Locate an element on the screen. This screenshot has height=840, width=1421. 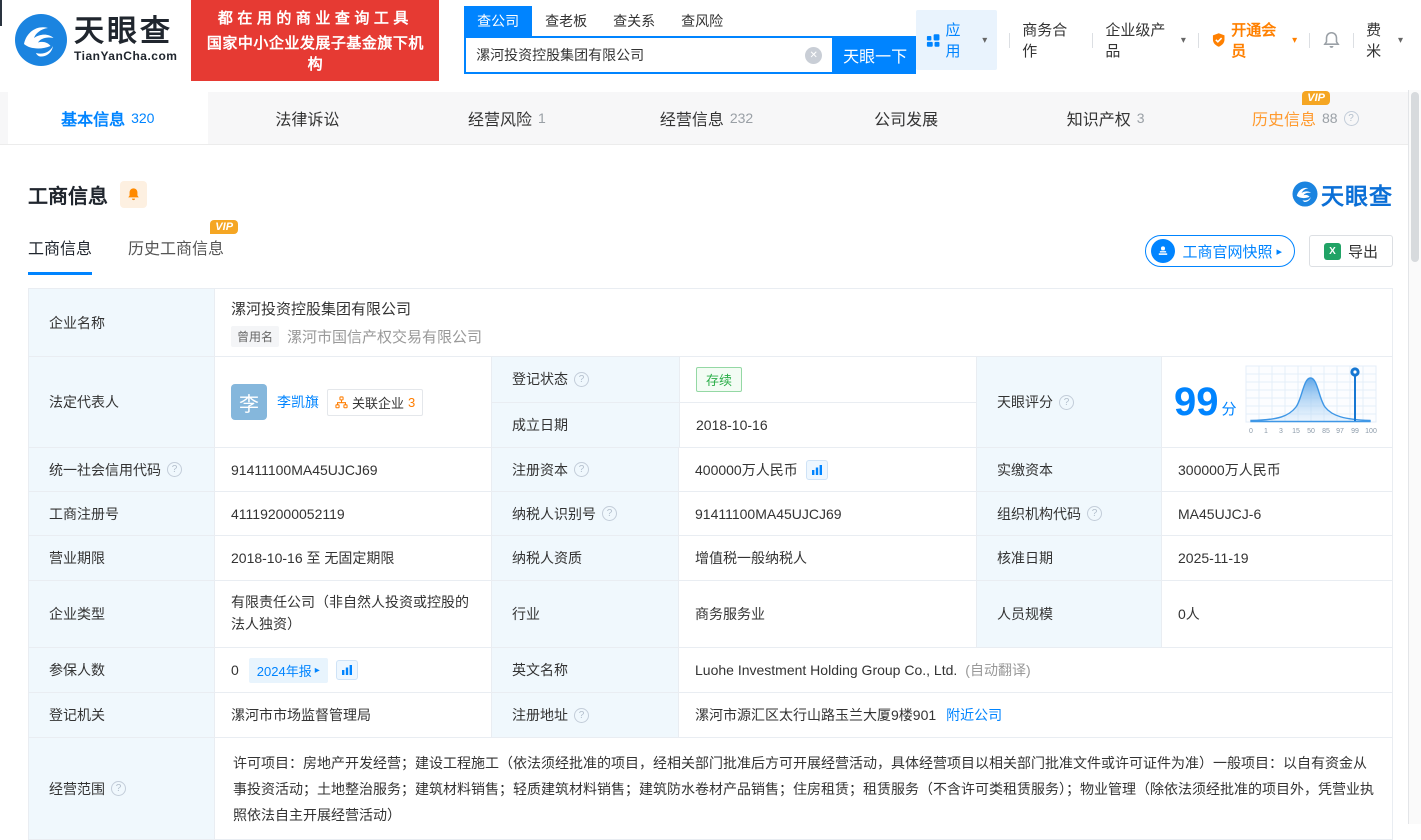
scrollbar-thumb is located at coordinates (1415, 177).